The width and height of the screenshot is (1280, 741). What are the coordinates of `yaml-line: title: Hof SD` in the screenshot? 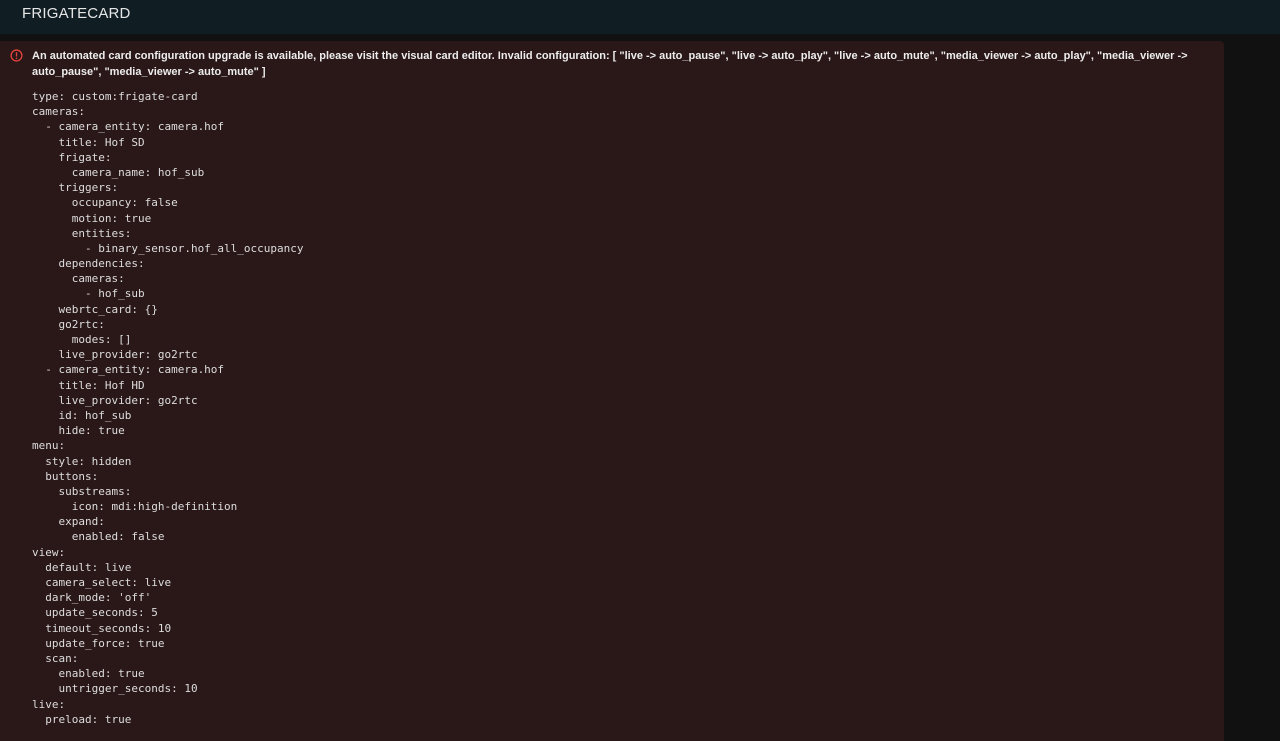 It's located at (88, 142).